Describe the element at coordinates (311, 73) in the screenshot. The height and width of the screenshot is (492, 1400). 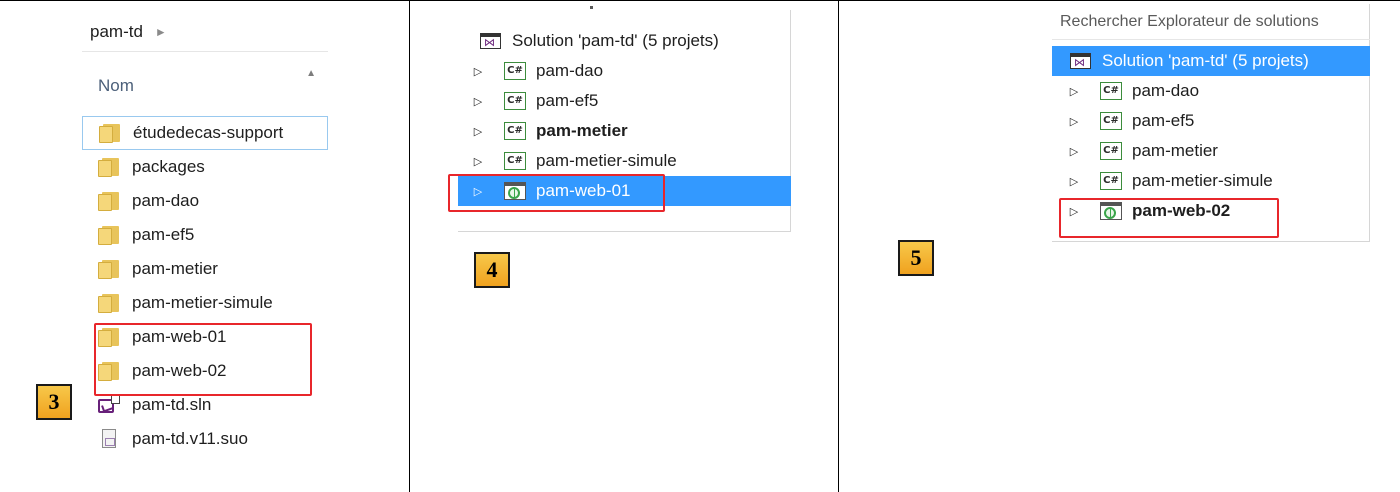
I see `sort-ascending-icon: ▲` at that location.